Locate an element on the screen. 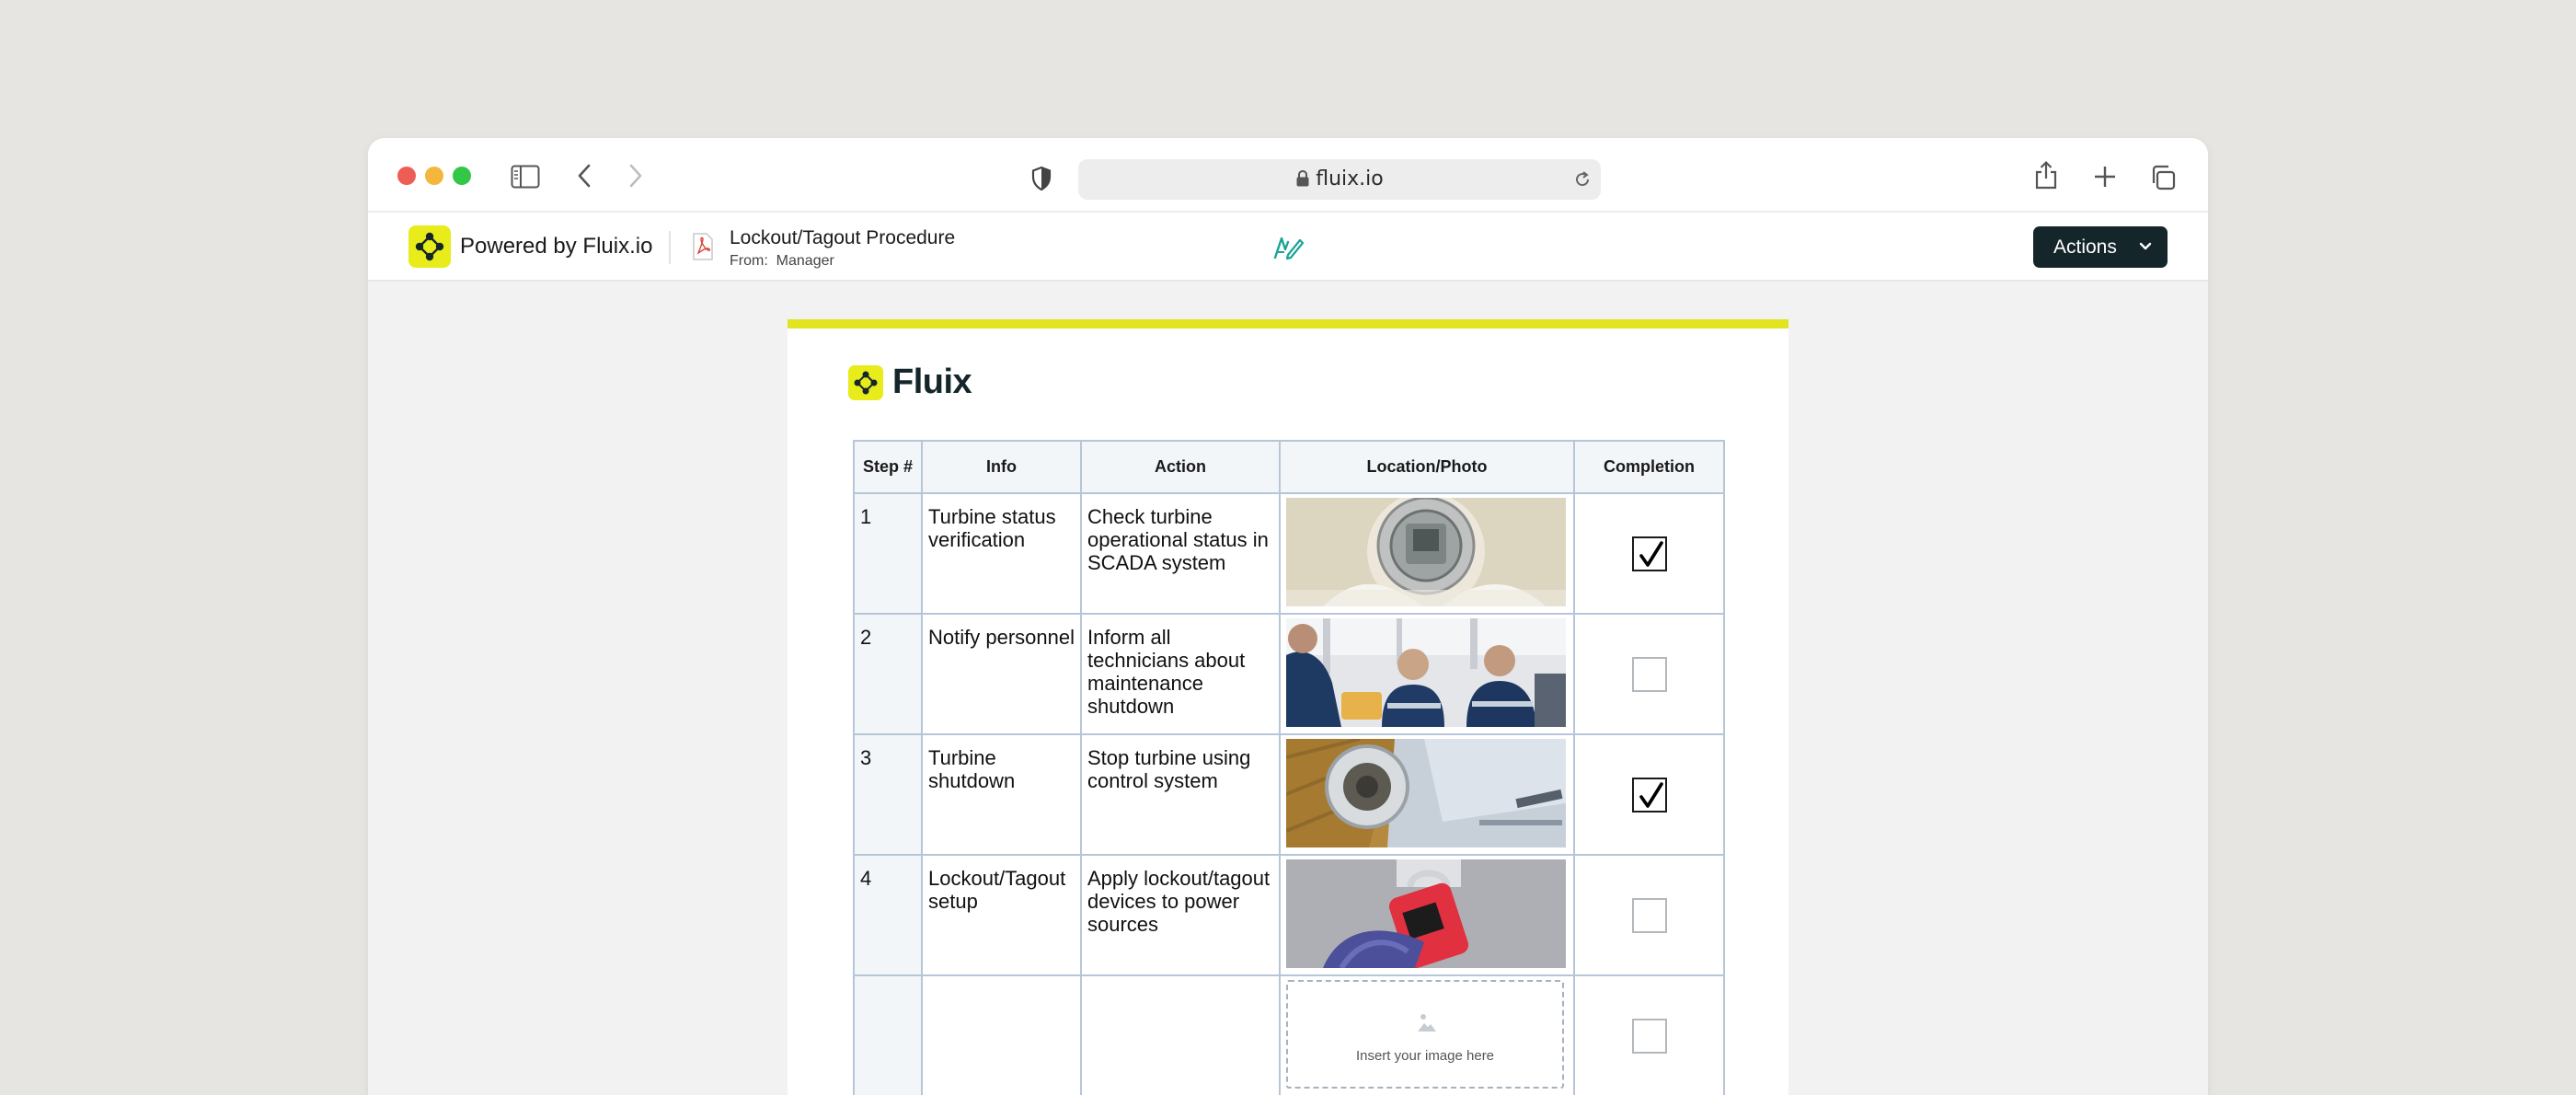 The width and height of the screenshot is (2576, 1095). shield-icon is located at coordinates (1041, 178).